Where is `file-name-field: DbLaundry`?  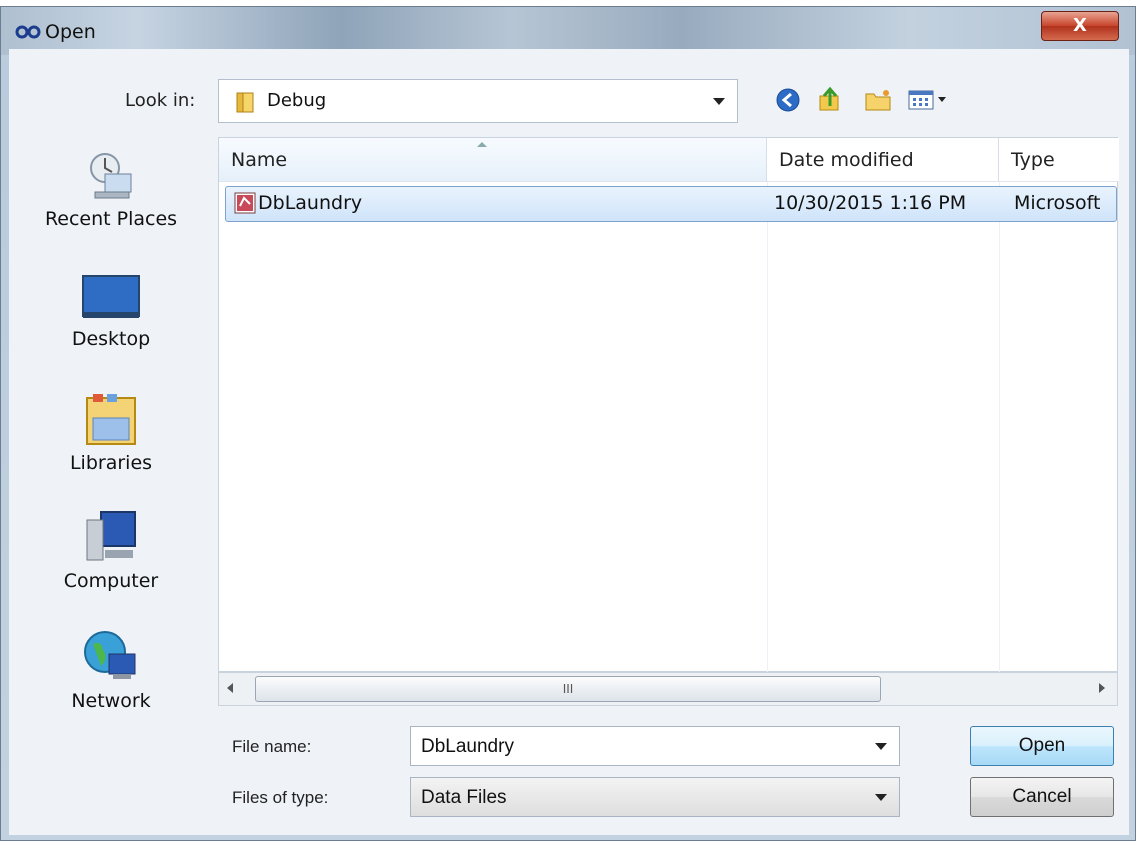
file-name-field: DbLaundry is located at coordinates (655, 746).